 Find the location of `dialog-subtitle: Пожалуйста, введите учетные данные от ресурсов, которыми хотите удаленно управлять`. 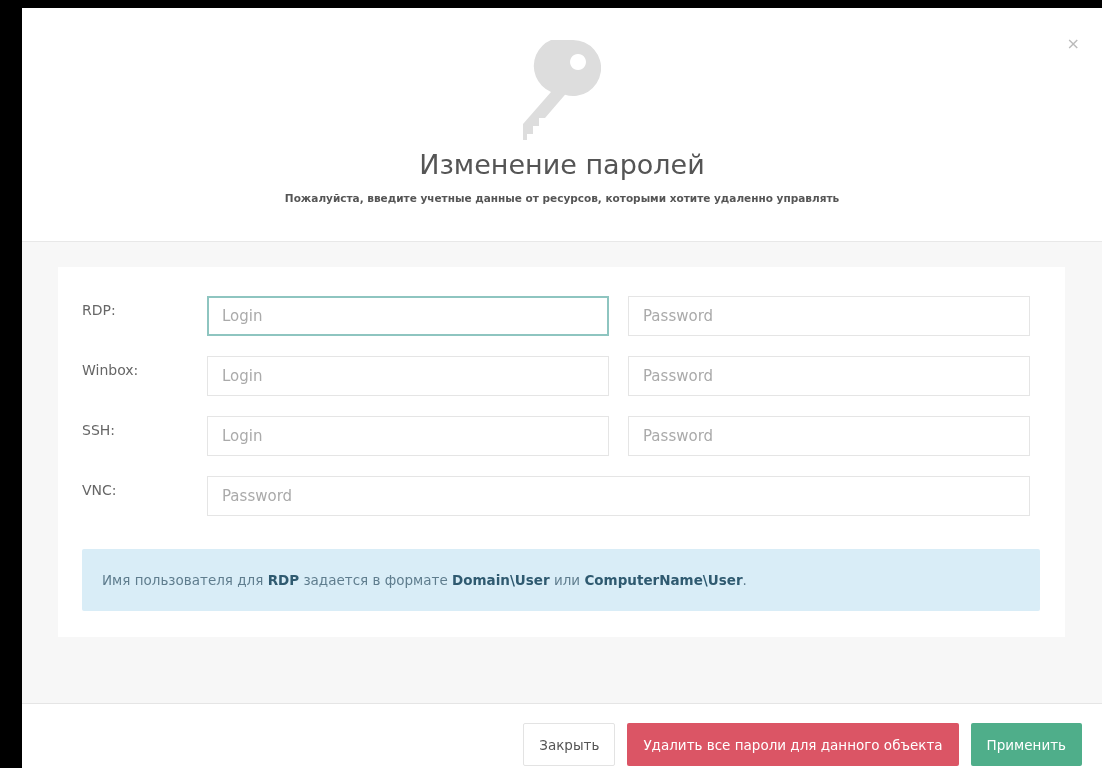

dialog-subtitle: Пожалуйста, введите учетные данные от ресурсов, которыми хотите удаленно управлять is located at coordinates (562, 198).